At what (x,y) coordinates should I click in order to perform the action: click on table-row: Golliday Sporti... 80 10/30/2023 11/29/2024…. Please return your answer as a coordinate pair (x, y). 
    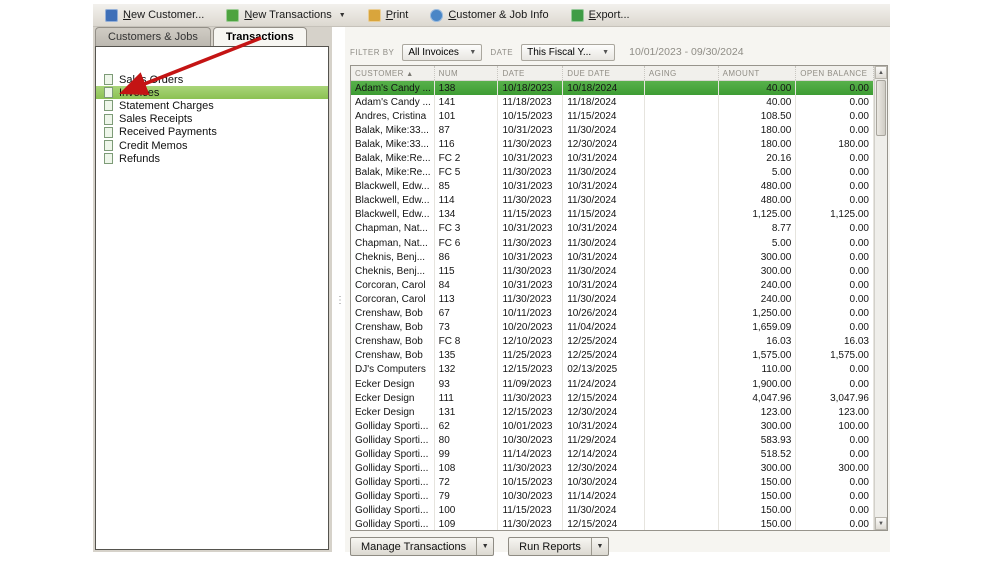
    Looking at the image, I should click on (612, 440).